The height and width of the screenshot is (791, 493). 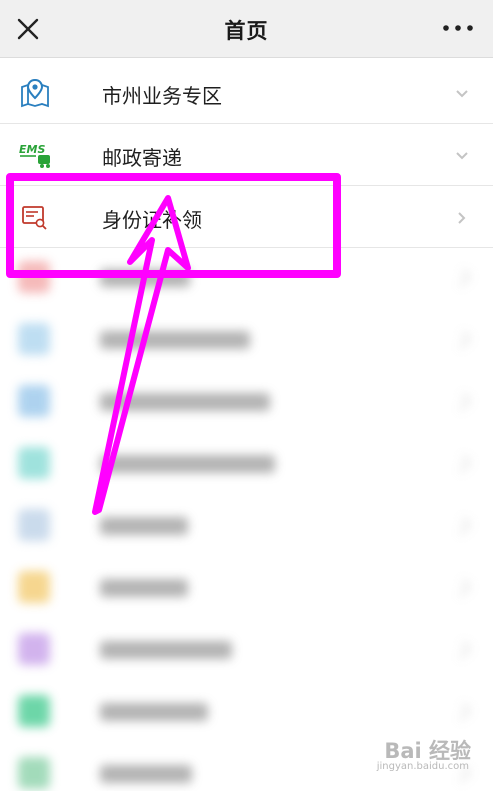 I want to click on ems-truck-icon: EMS, so click(x=34, y=155).